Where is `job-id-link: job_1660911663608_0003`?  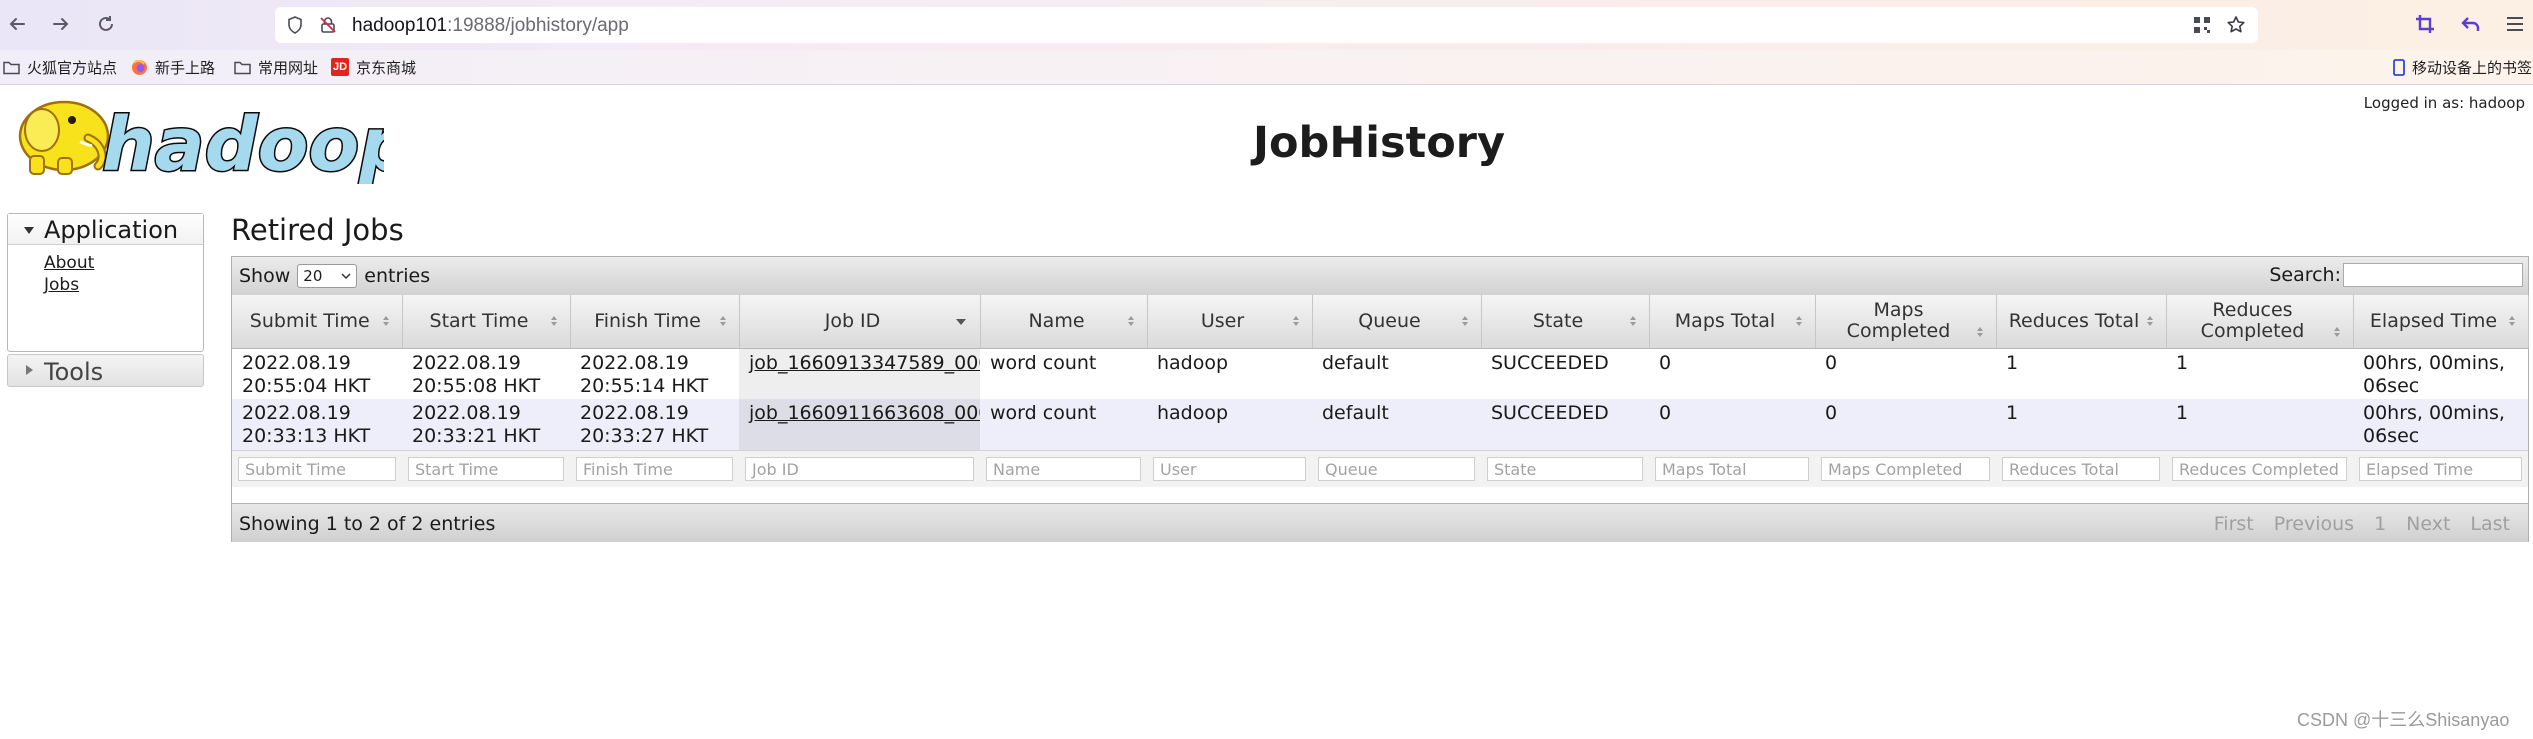
job-id-link: job_1660911663608_0003 is located at coordinates (864, 413).